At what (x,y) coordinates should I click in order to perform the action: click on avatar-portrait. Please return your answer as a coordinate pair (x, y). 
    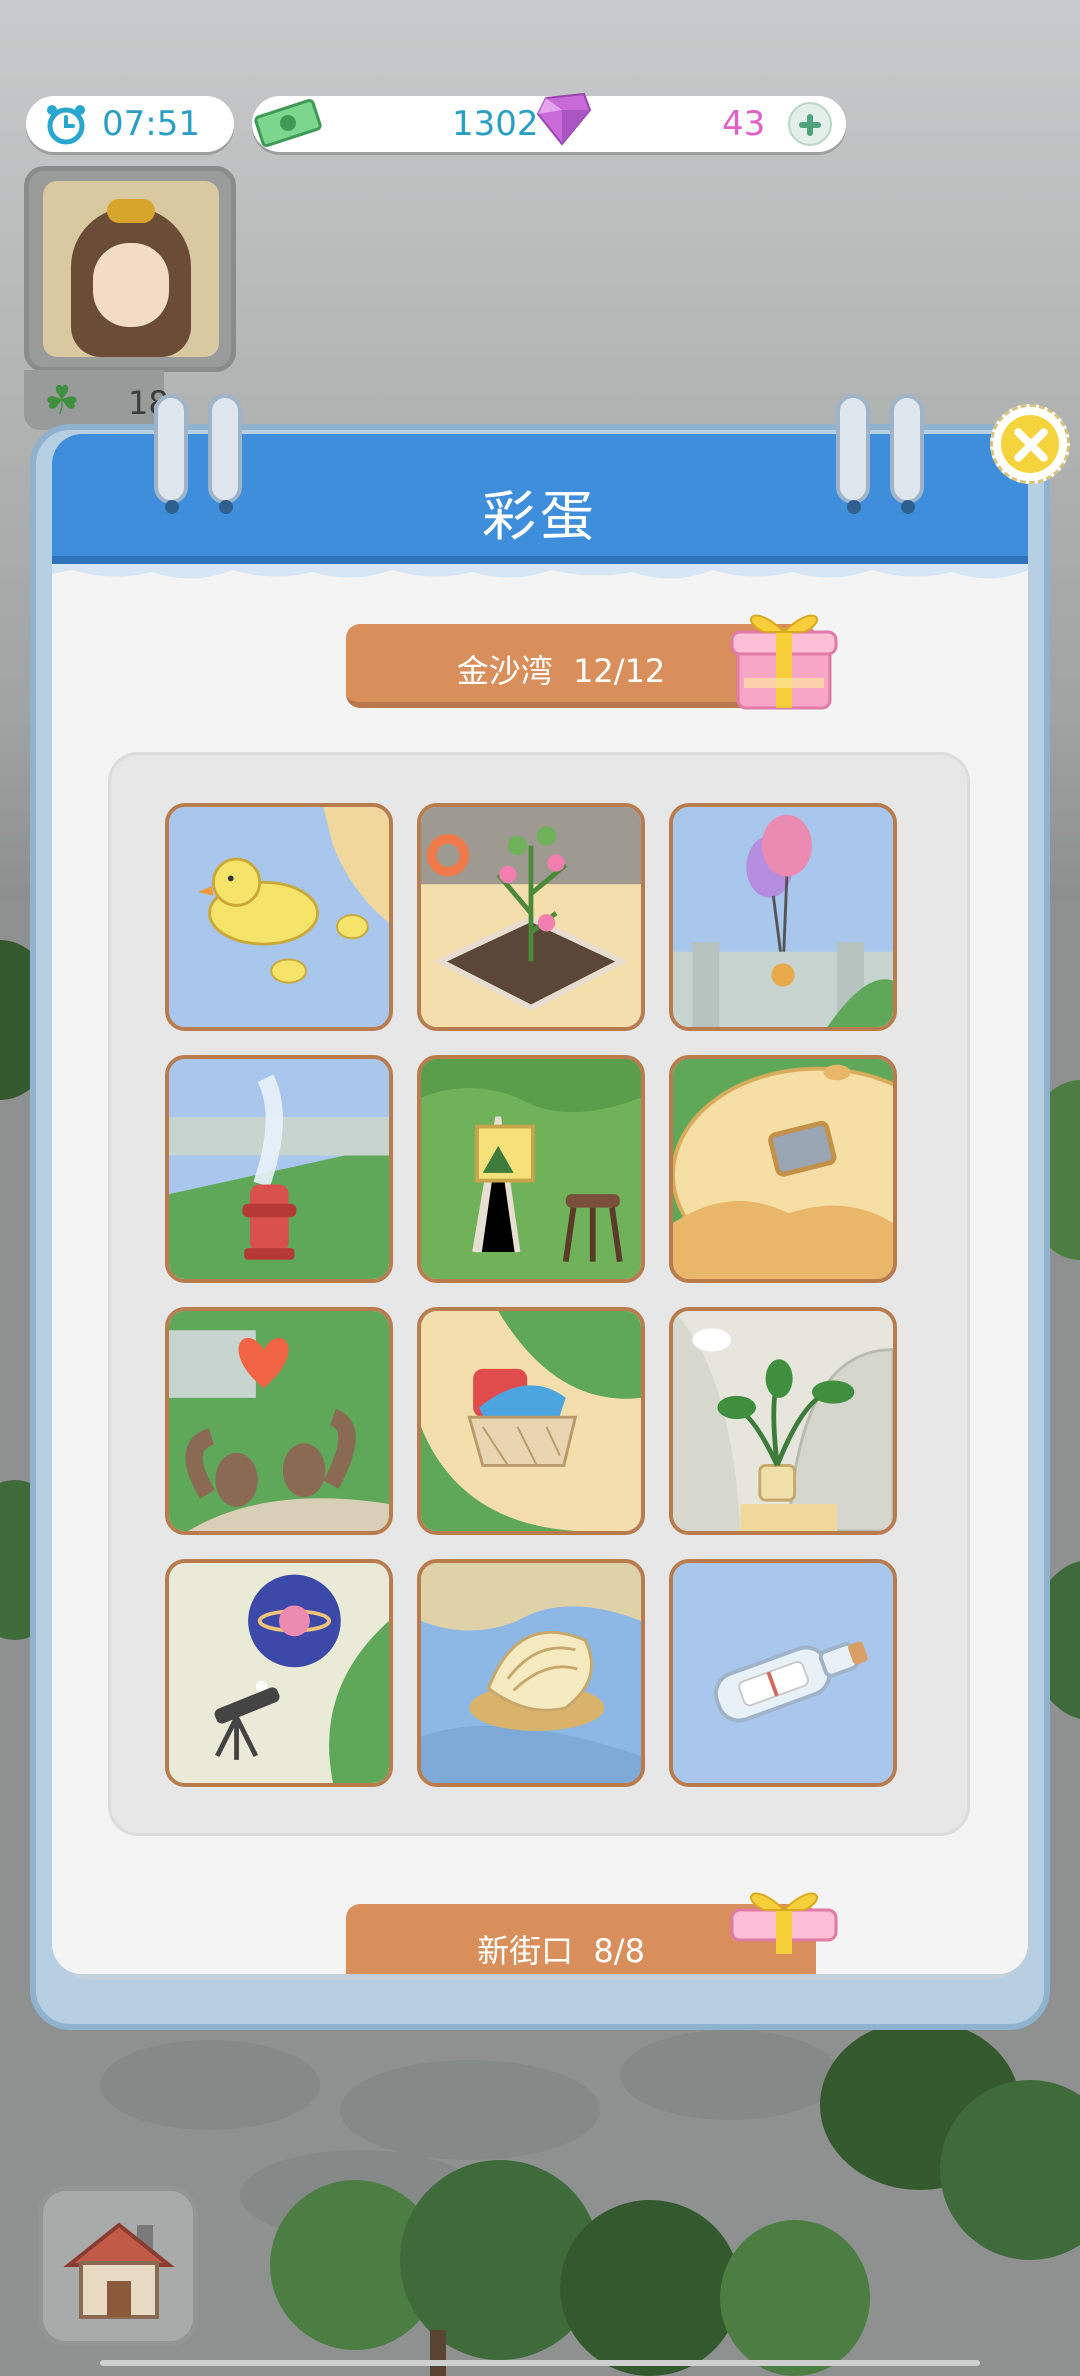
    Looking at the image, I should click on (131, 269).